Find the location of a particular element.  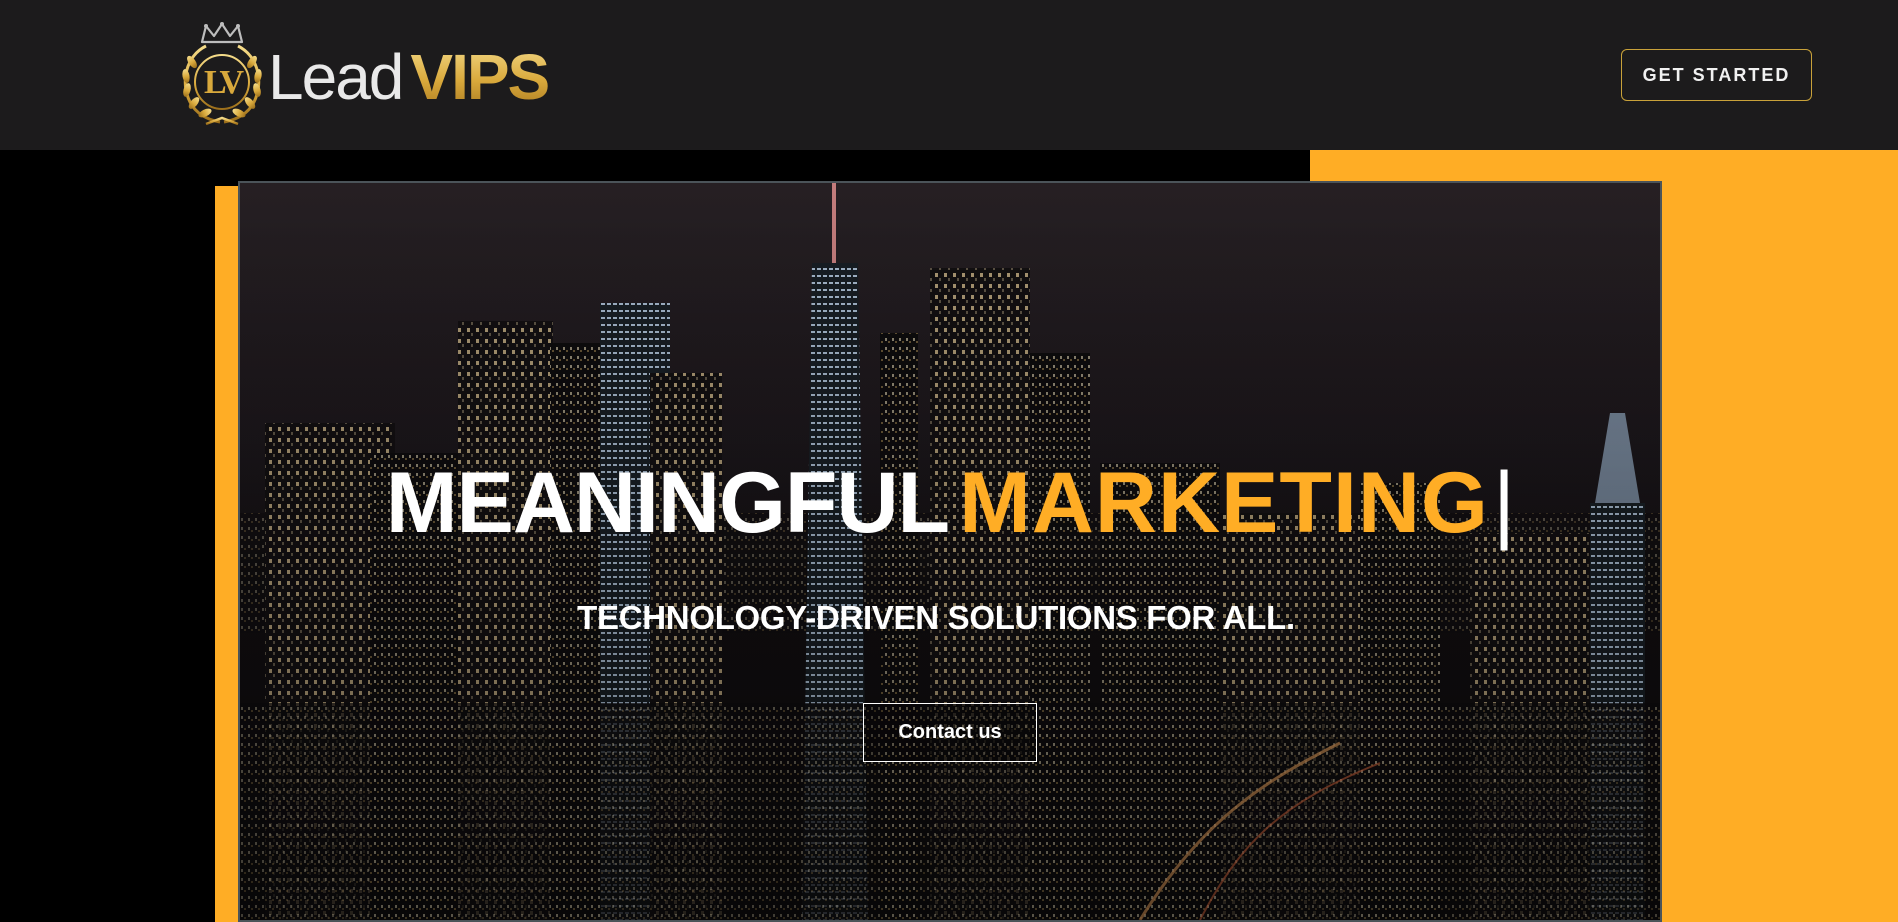

logo-link: LV Lead VIPS is located at coordinates (366, 75).